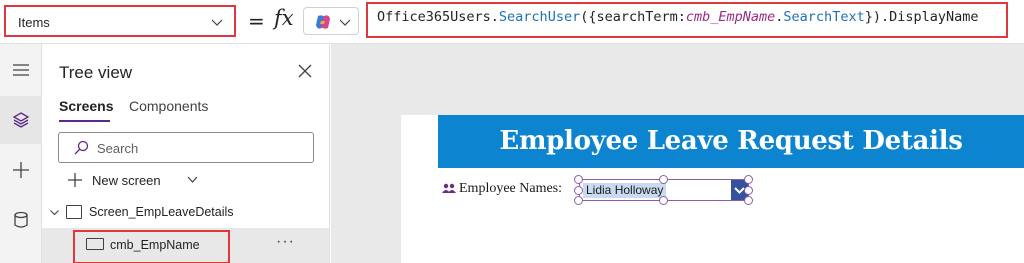 Image resolution: width=1024 pixels, height=263 pixels. I want to click on tree-item-control: cmb_EmpName ···, so click(185, 245).